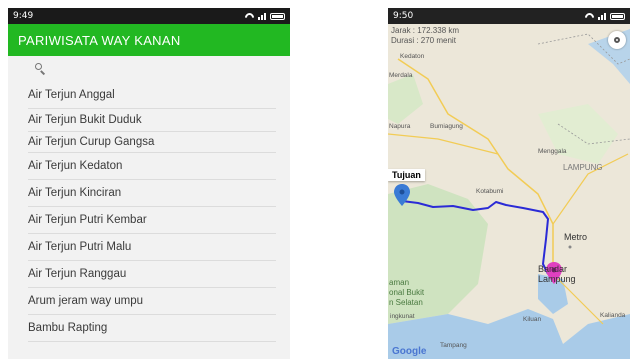 The height and width of the screenshot is (359, 630). I want to click on duration-text: Durasi : 270 menit, so click(423, 40).